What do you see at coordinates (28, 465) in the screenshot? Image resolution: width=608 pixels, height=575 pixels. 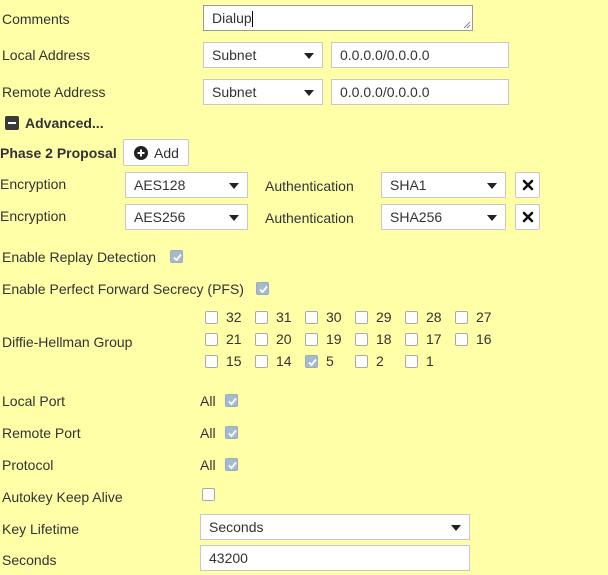 I see `protocol-label: Protocol` at bounding box center [28, 465].